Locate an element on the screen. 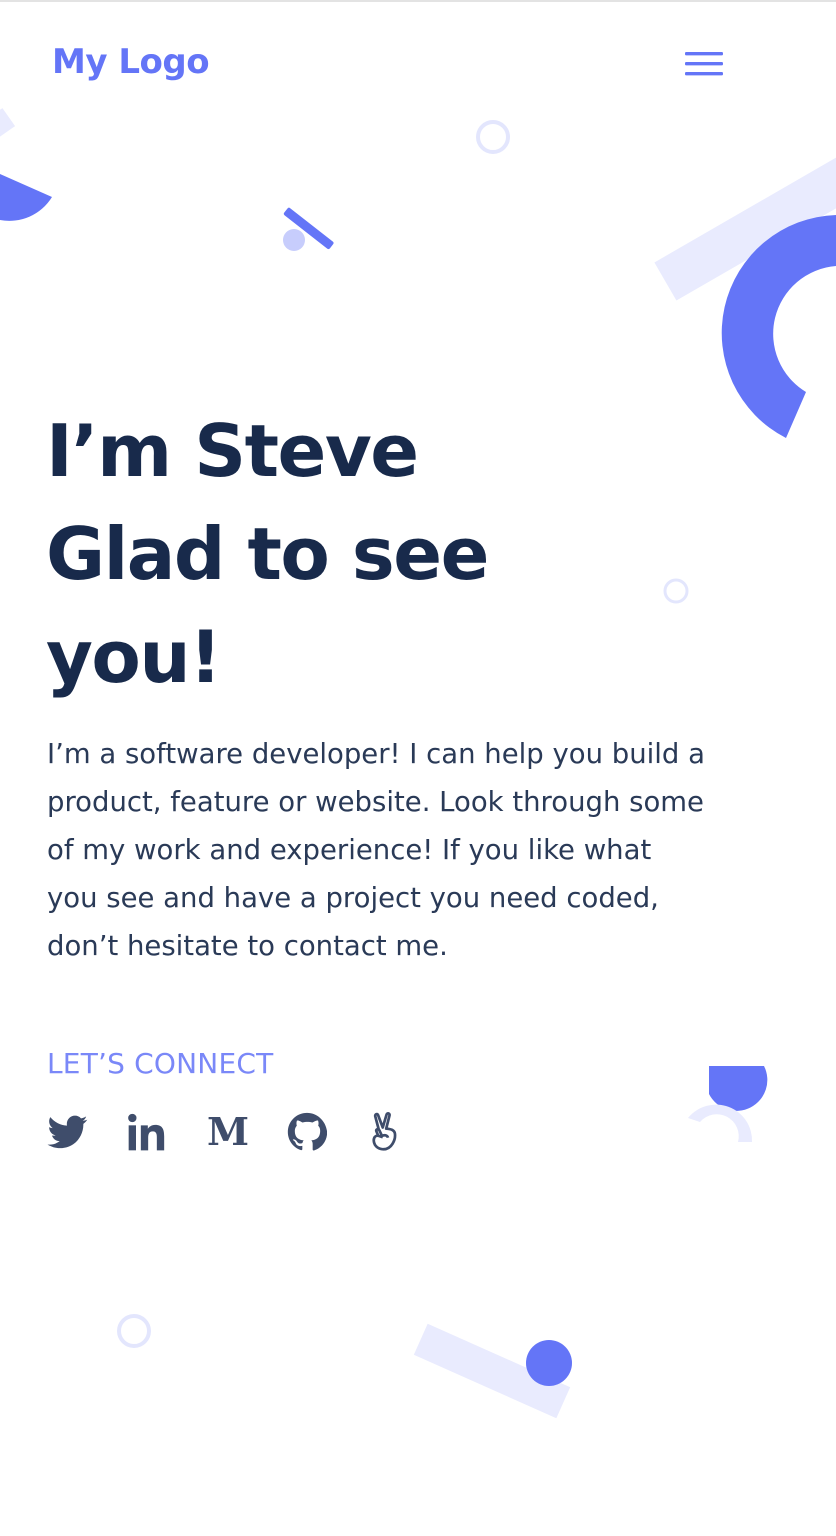  github-icon is located at coordinates (307, 1131).